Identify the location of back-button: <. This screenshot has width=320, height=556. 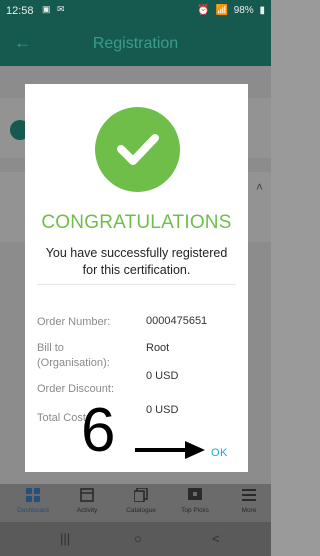
(216, 538).